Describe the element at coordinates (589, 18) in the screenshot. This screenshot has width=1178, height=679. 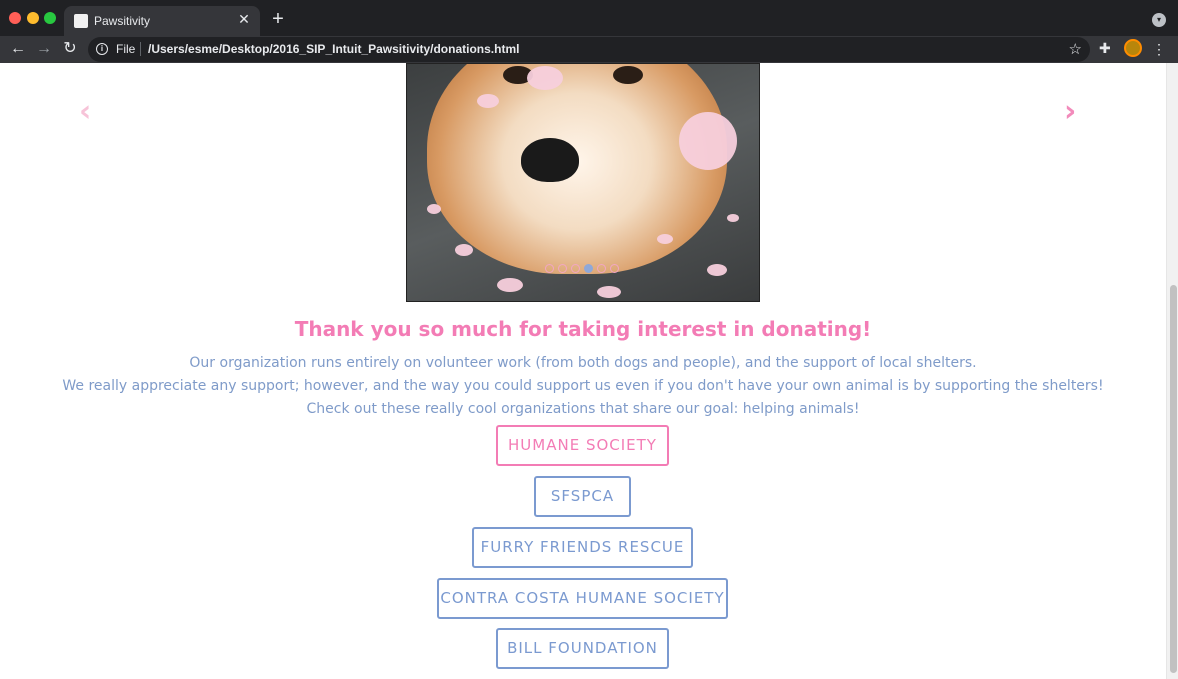
I see `tab-bar: Pawsitivity ✕ + ▾` at that location.